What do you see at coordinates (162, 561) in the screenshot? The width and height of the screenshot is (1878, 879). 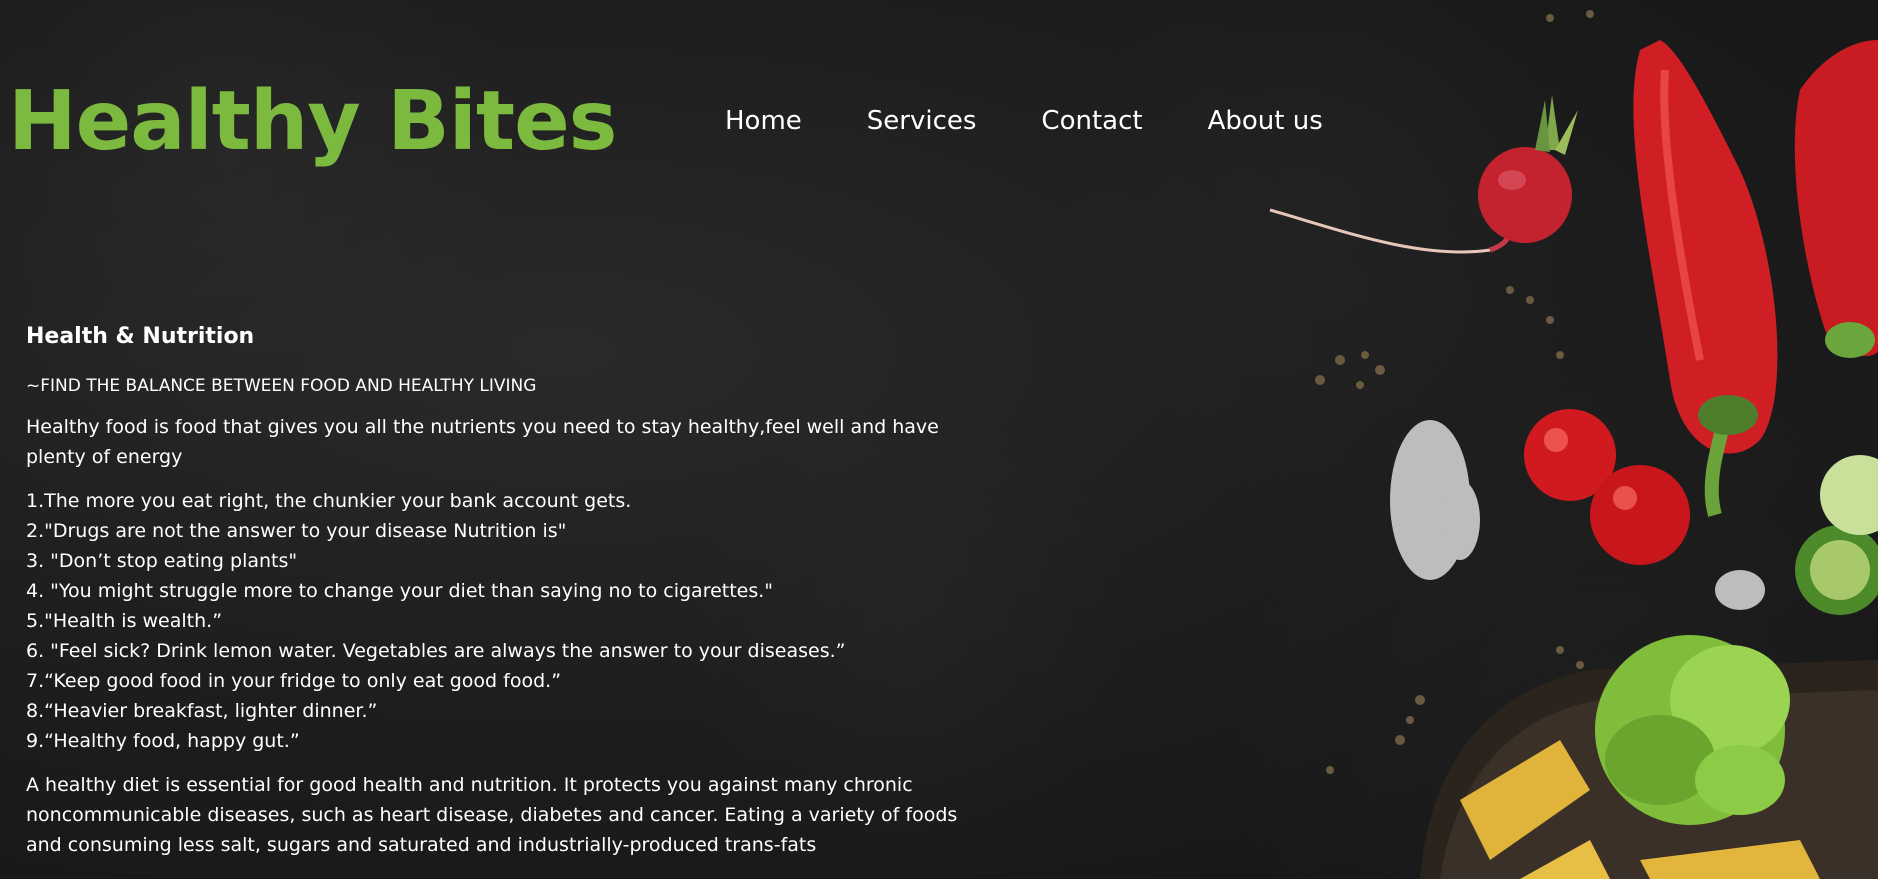 I see `list-item: 3. "Don’t stop eating plants"` at bounding box center [162, 561].